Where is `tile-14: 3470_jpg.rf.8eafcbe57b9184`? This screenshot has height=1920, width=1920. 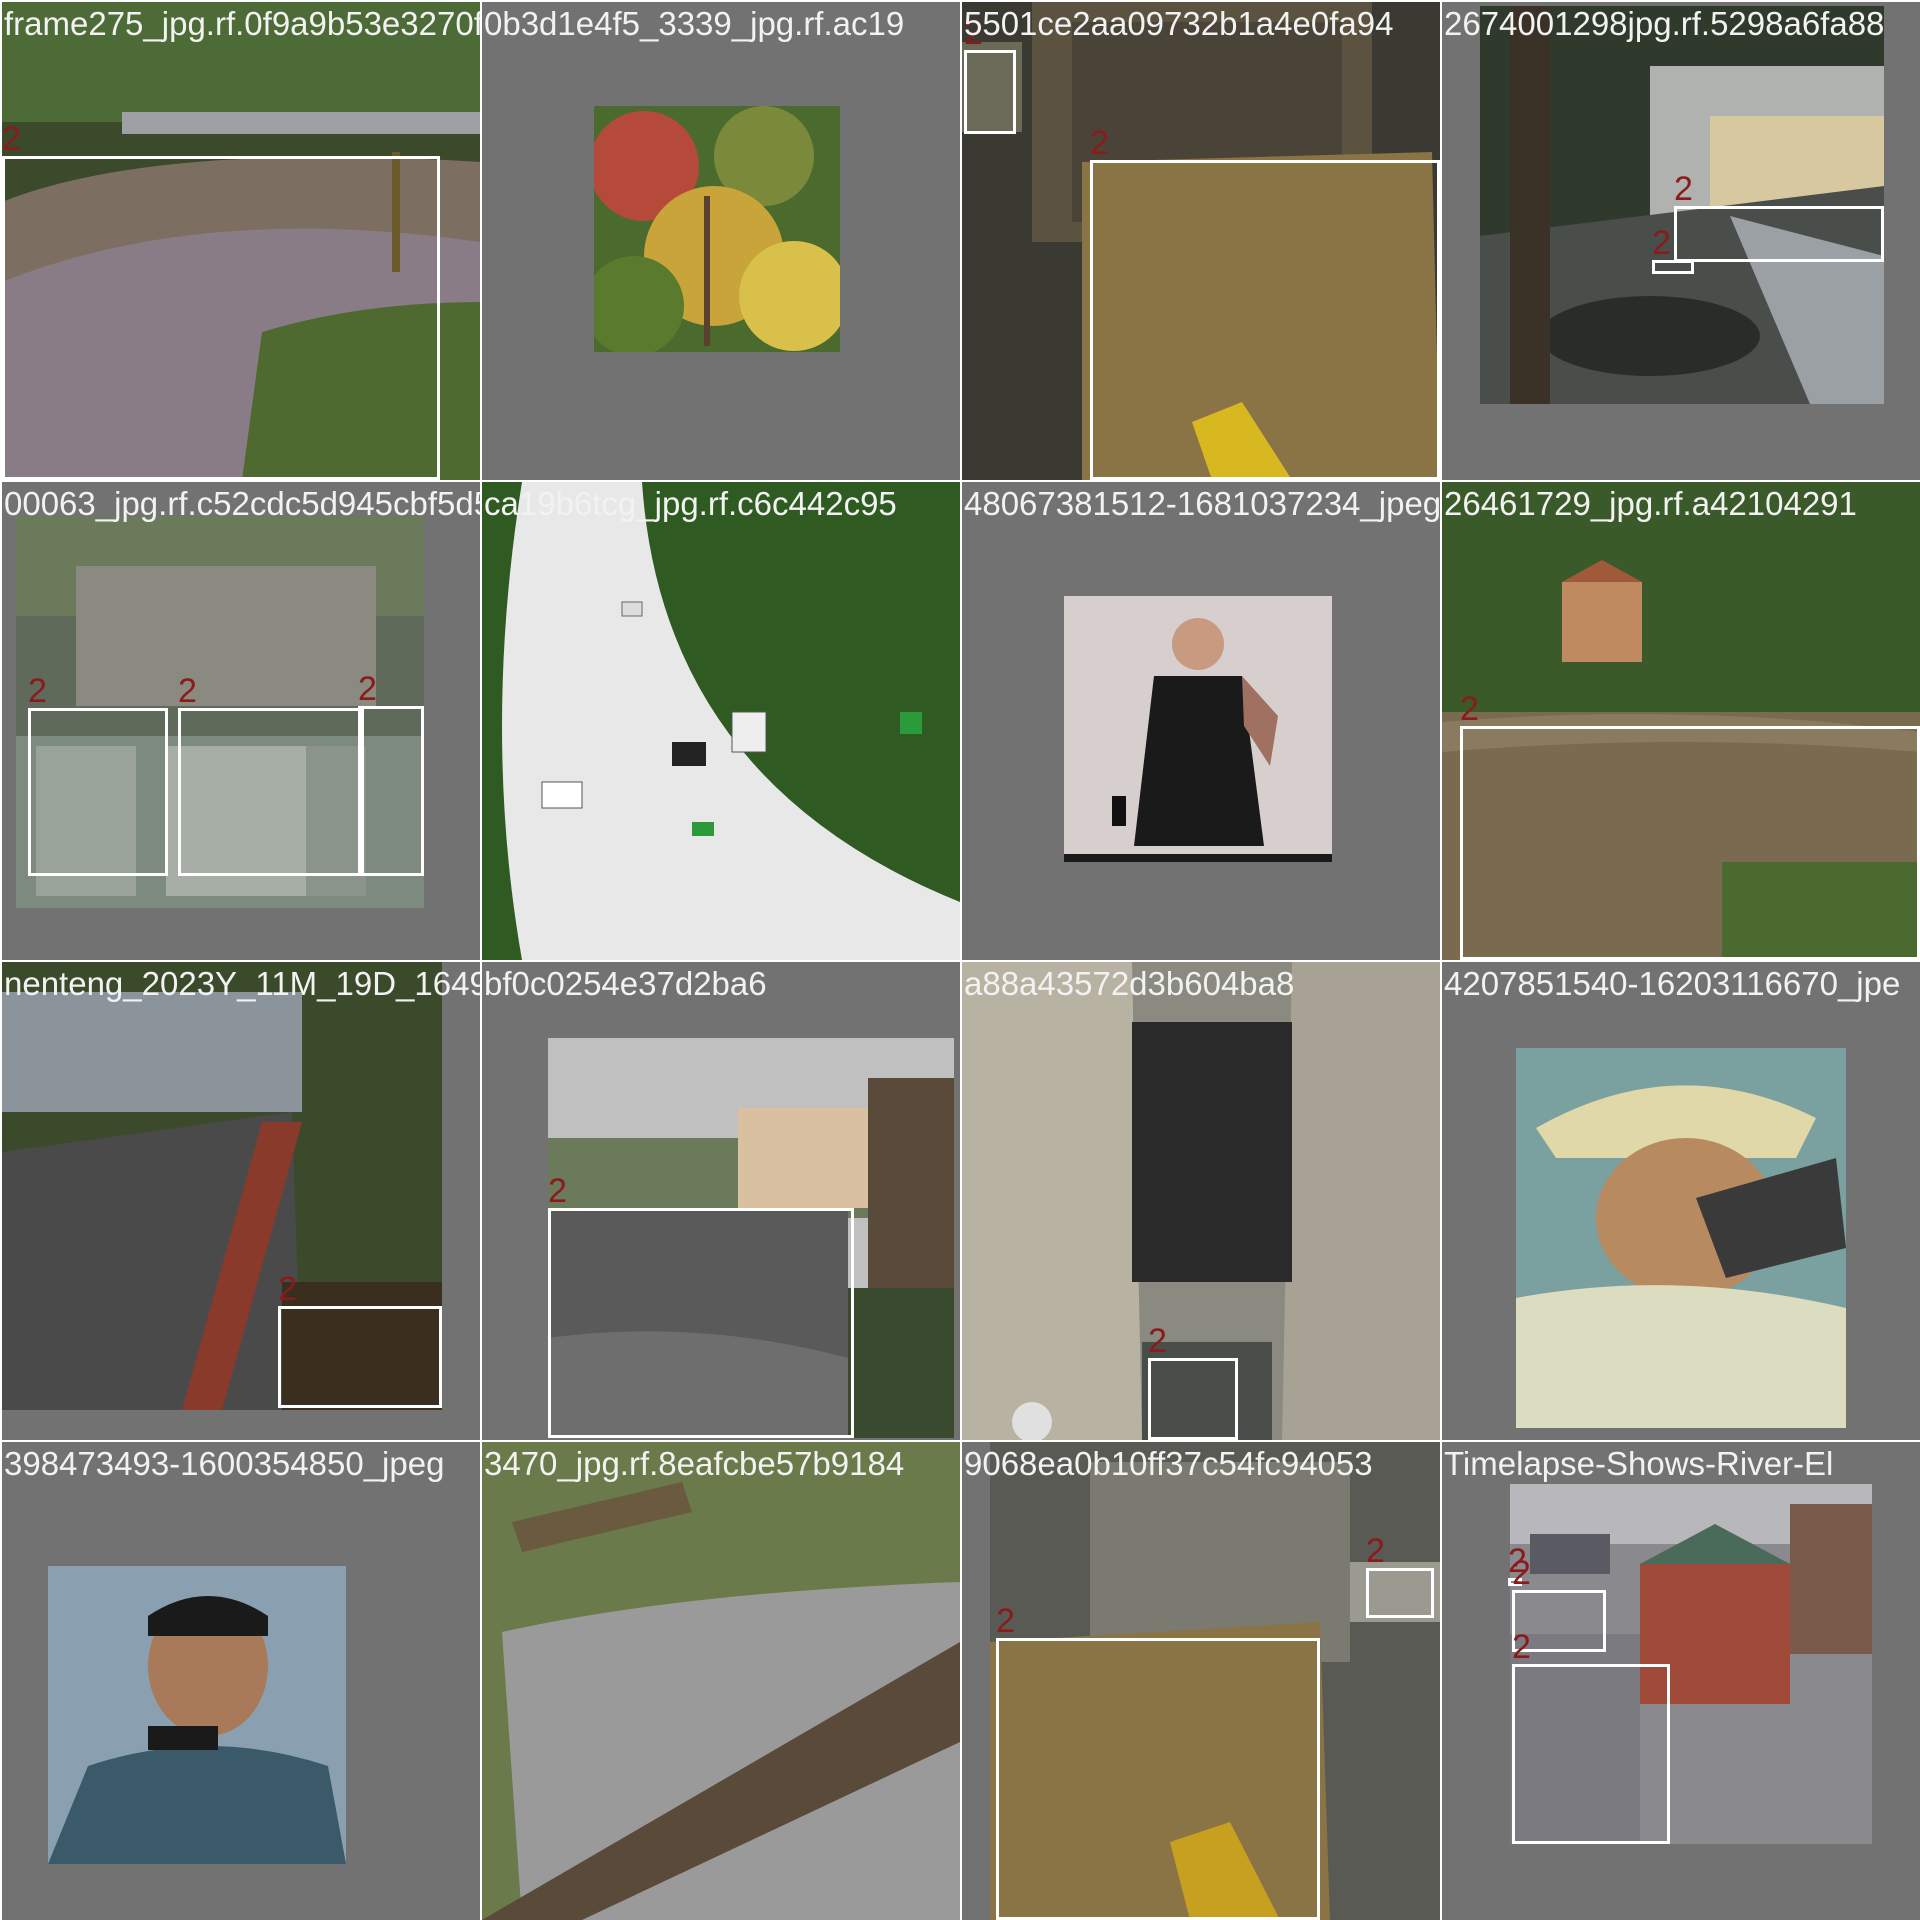 tile-14: 3470_jpg.rf.8eafcbe57b9184 is located at coordinates (721, 1681).